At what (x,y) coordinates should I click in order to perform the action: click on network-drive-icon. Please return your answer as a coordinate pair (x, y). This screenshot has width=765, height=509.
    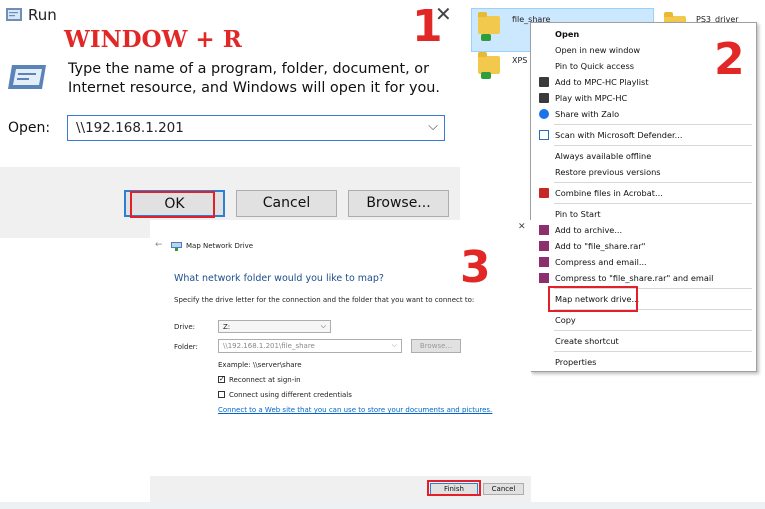
    Looking at the image, I should click on (176, 246).